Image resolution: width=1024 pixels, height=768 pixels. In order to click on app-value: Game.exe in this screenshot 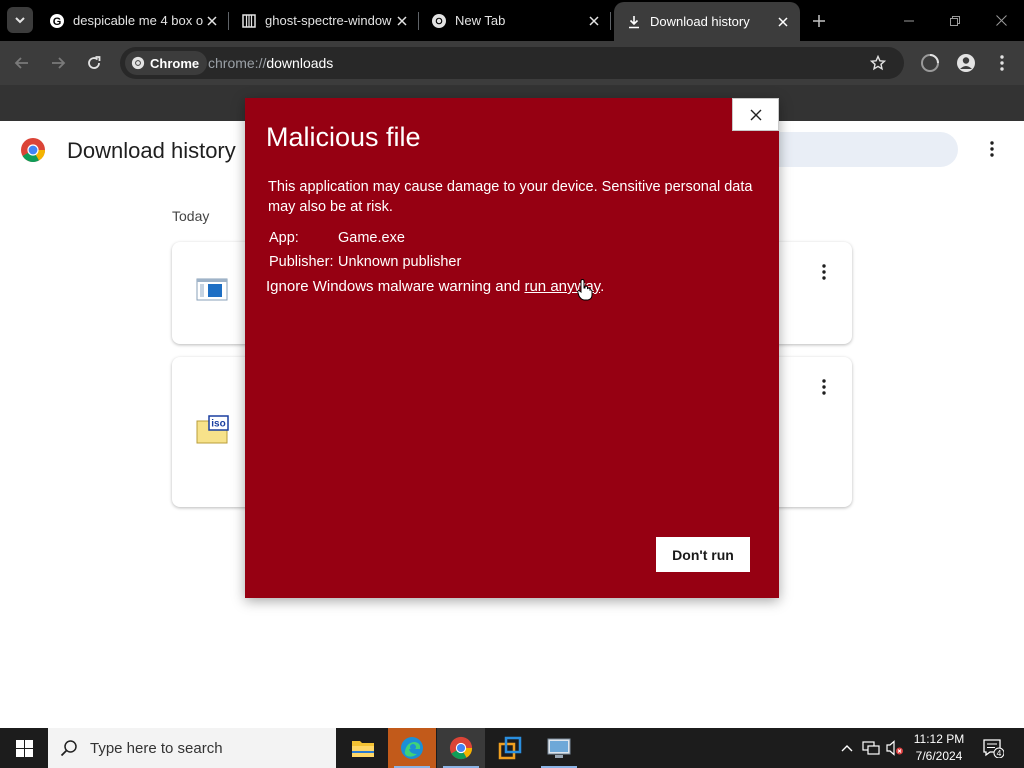, I will do `click(371, 238)`.